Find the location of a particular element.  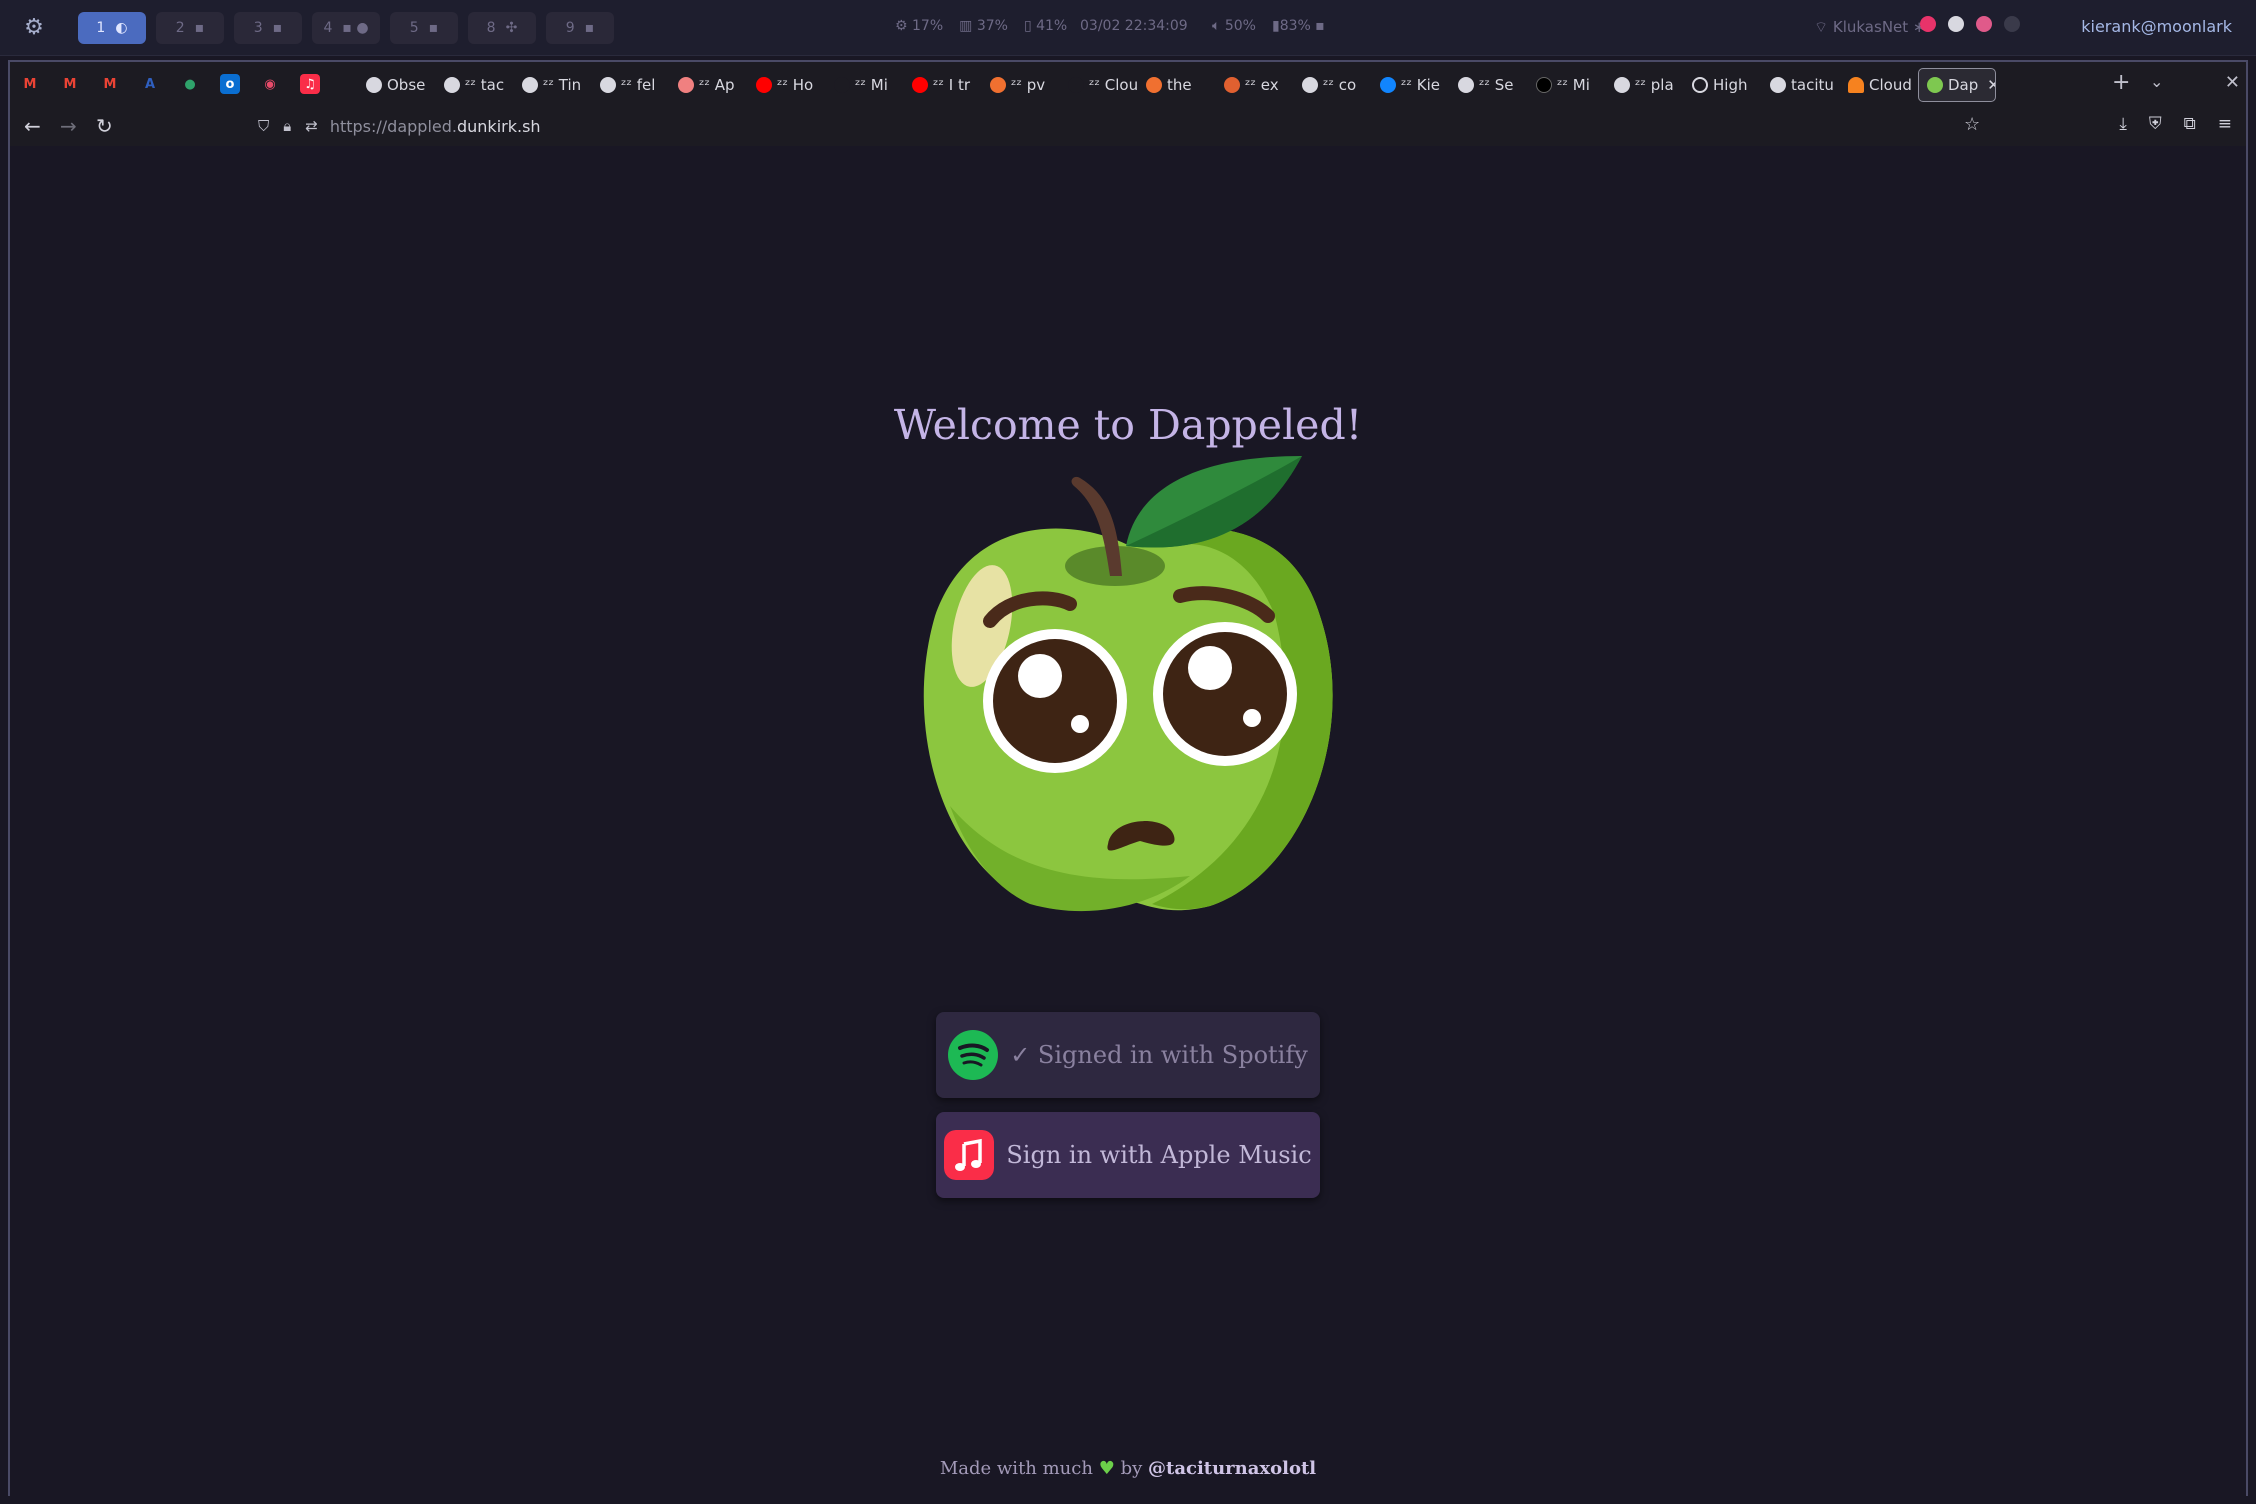

slack-icon: ✣ is located at coordinates (511, 28).